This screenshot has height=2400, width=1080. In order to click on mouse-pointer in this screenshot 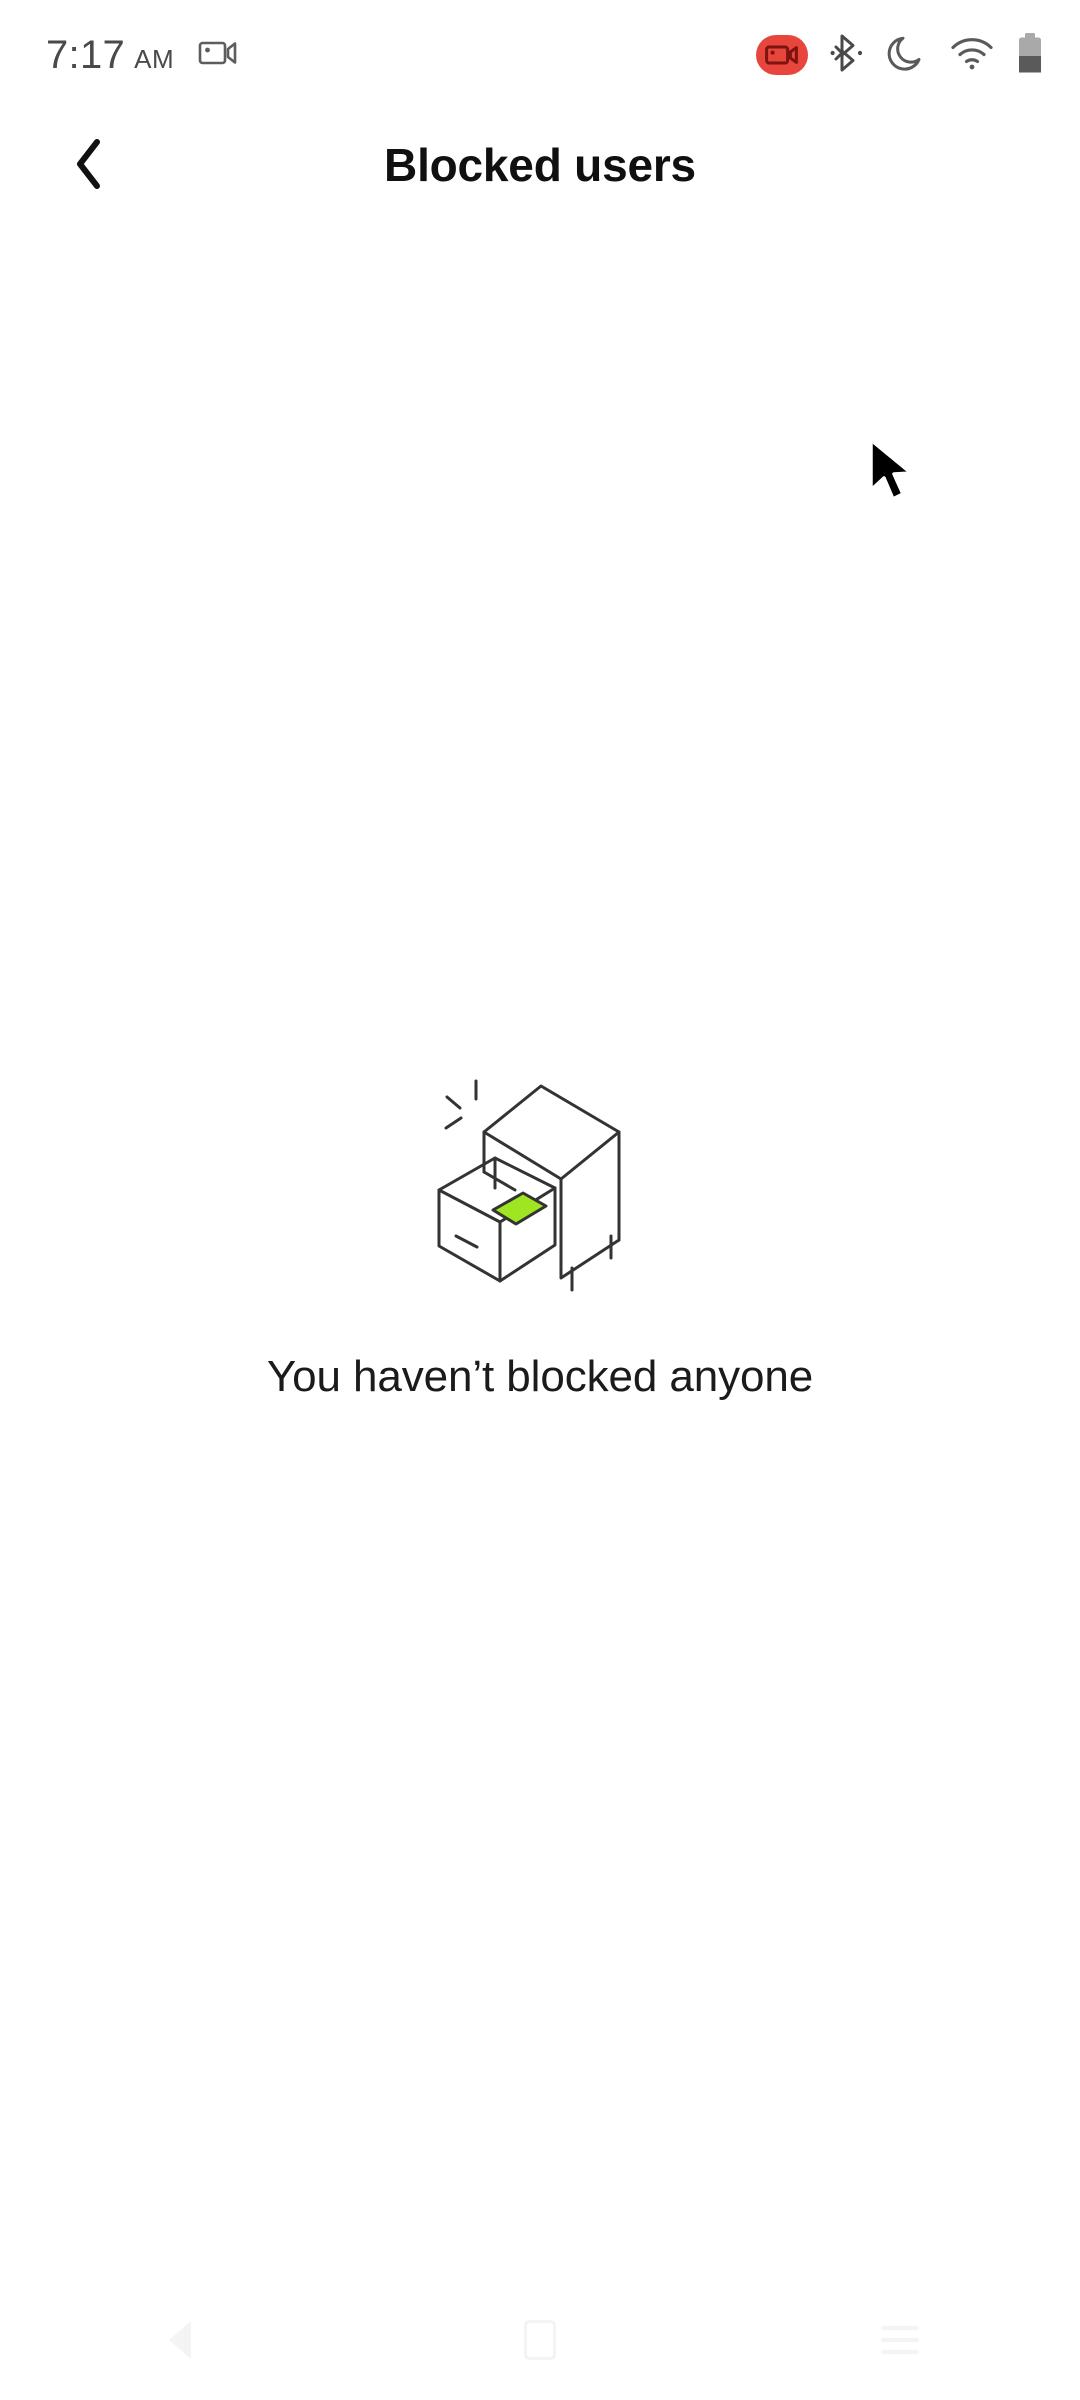, I will do `click(896, 473)`.